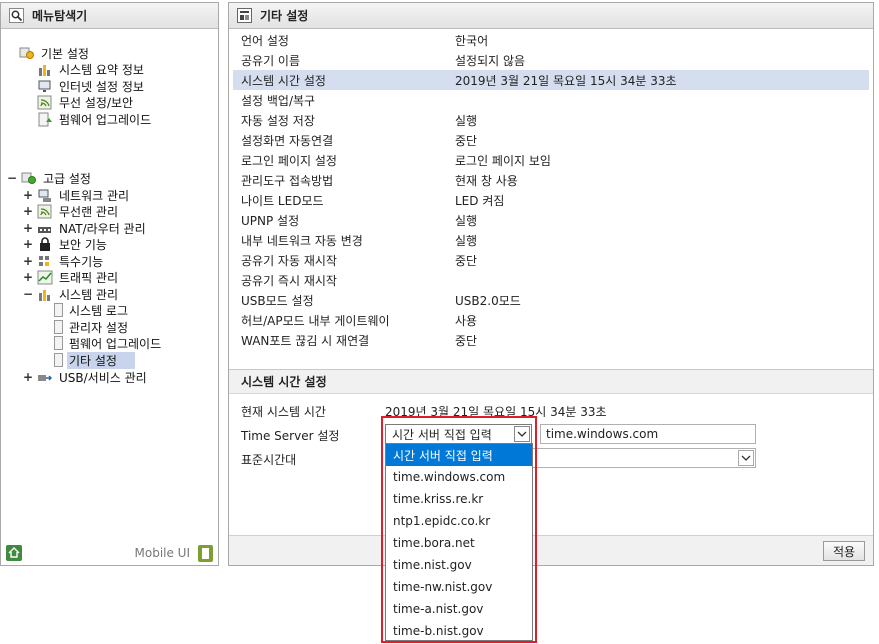 The width and height of the screenshot is (879, 644). Describe the element at coordinates (163, 553) in the screenshot. I see `mobile-ui-label: Mobile UI` at that location.